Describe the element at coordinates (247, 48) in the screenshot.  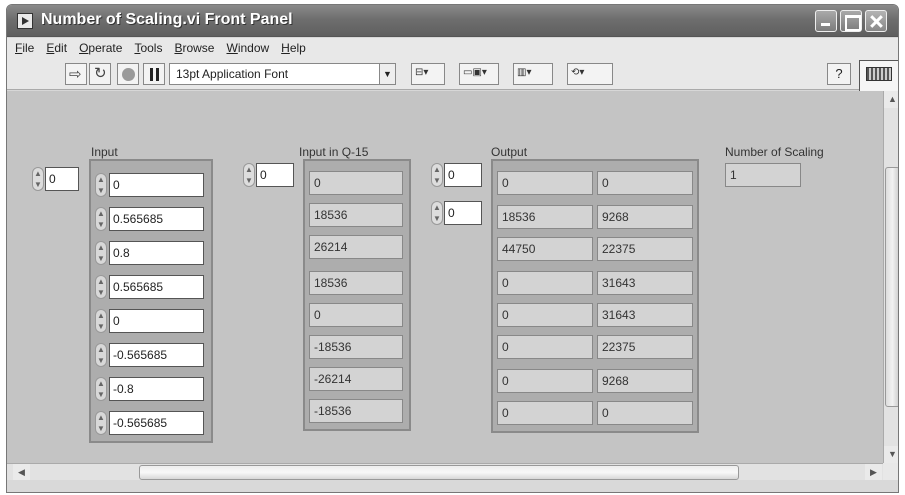
I see `menu-window: Window` at that location.